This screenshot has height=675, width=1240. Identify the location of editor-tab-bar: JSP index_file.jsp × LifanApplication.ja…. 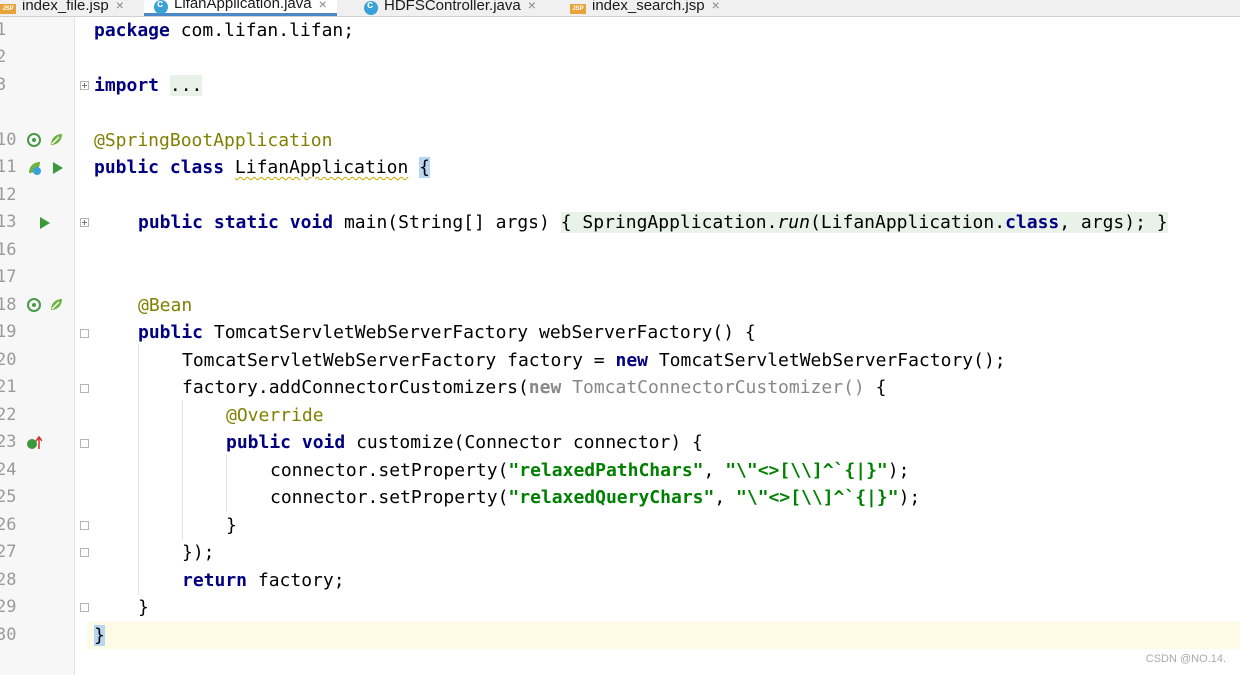
(620, 8).